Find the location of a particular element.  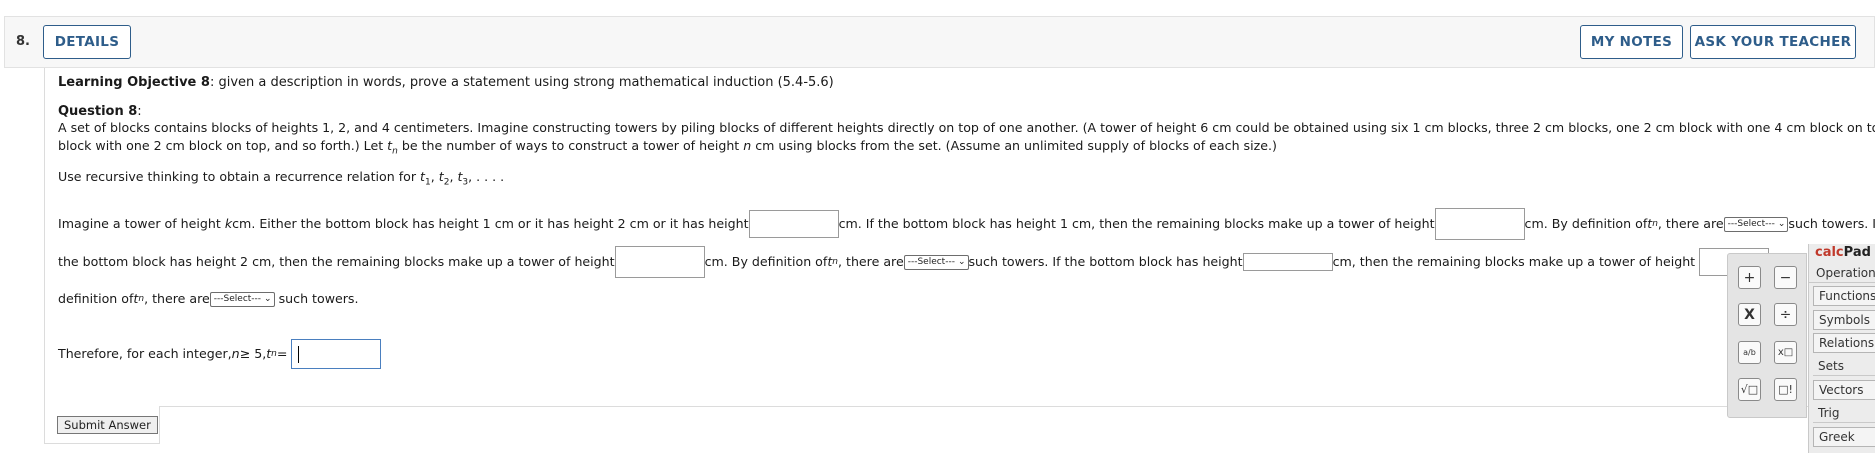

plus-key: + is located at coordinates (1749, 277).